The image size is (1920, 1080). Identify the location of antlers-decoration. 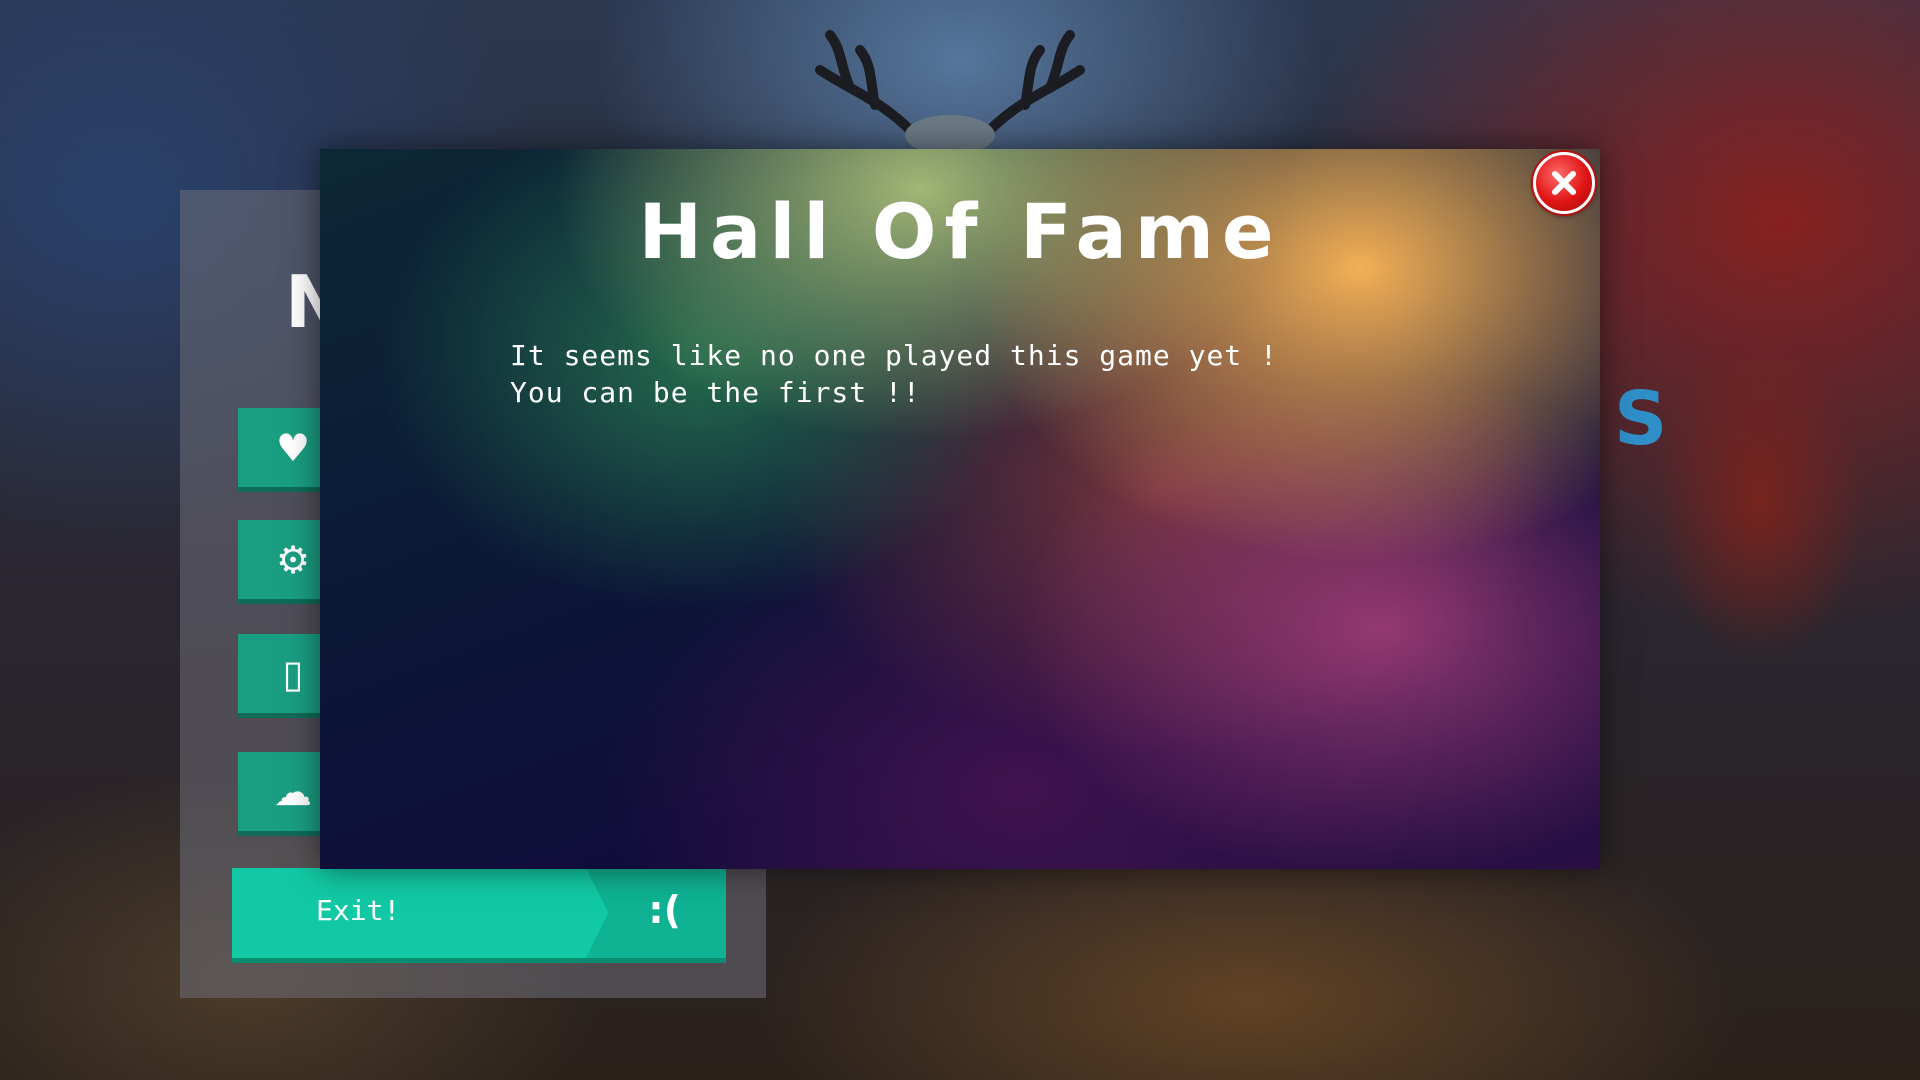
(950, 90).